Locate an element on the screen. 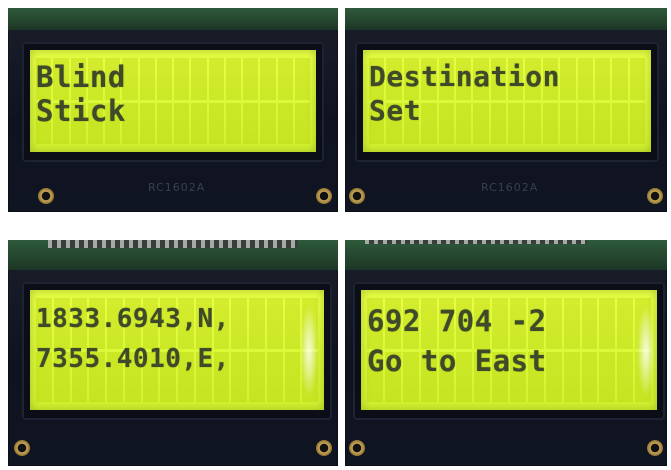 The width and height of the screenshot is (671, 470). lcd-line-1: 692 704 -2 is located at coordinates (457, 321).